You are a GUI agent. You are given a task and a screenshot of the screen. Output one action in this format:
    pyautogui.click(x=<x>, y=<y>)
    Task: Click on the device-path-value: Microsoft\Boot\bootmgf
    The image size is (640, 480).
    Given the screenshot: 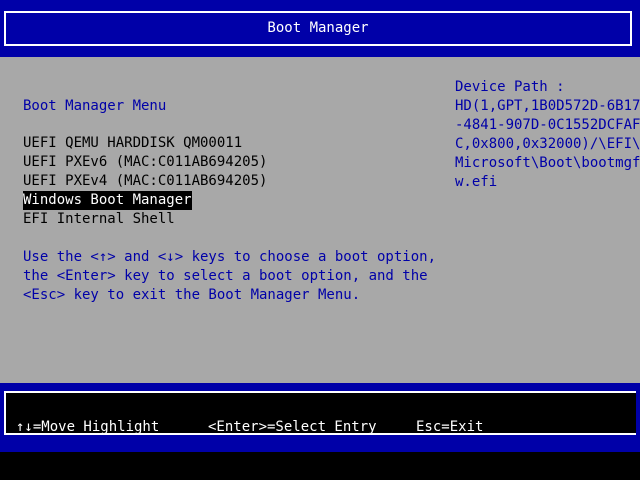 What is the action you would take?
    pyautogui.click(x=547, y=163)
    